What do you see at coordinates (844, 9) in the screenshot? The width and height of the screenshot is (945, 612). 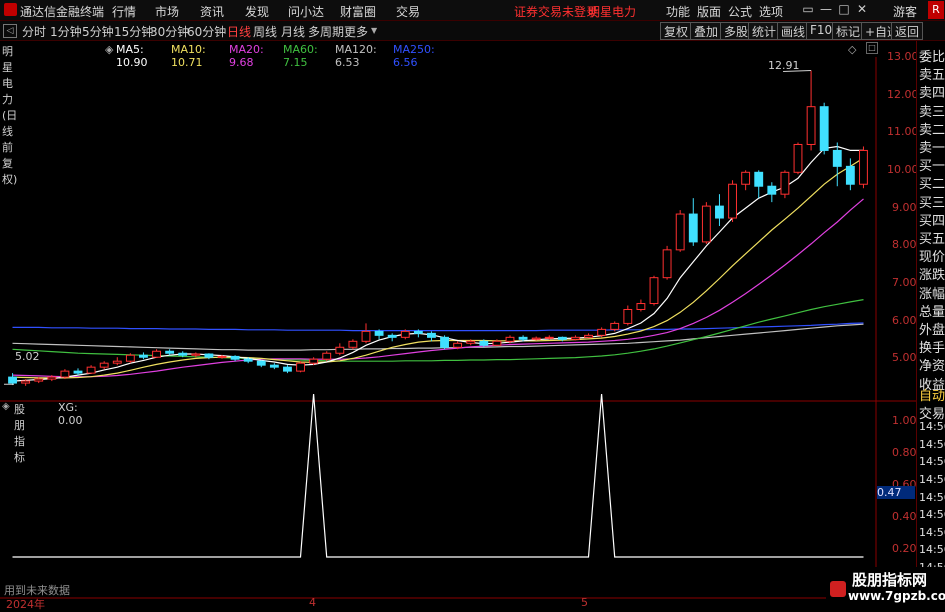 I see `maximize-icon: □` at bounding box center [844, 9].